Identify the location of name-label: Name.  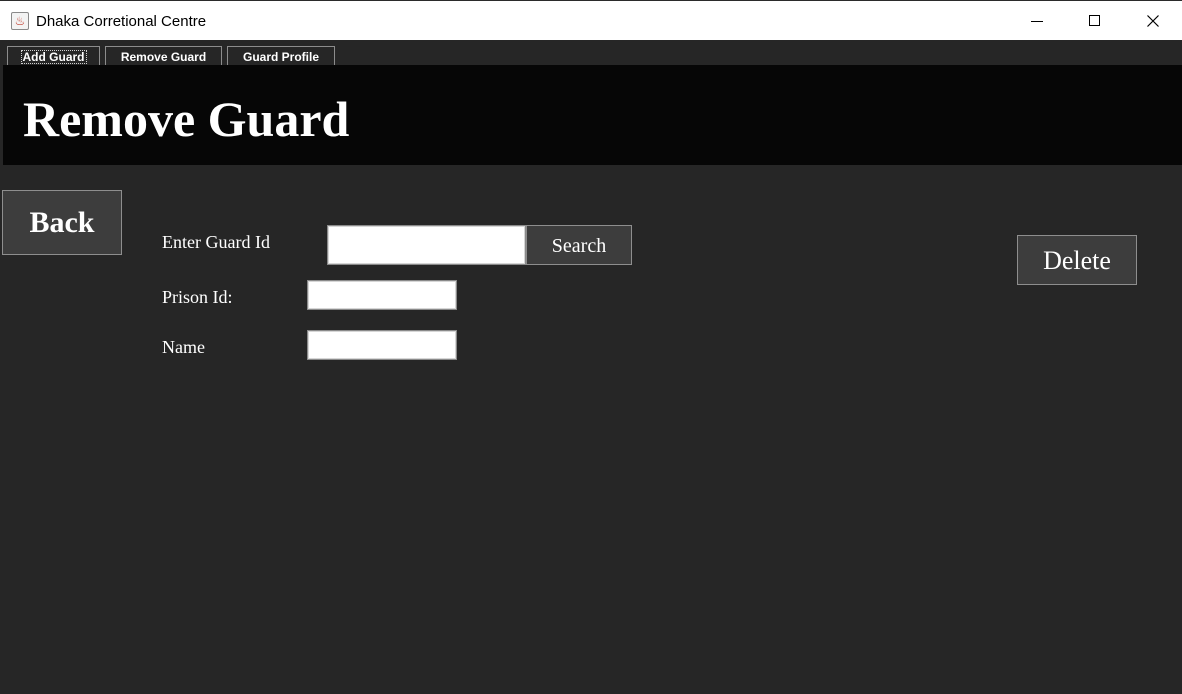
(183, 347).